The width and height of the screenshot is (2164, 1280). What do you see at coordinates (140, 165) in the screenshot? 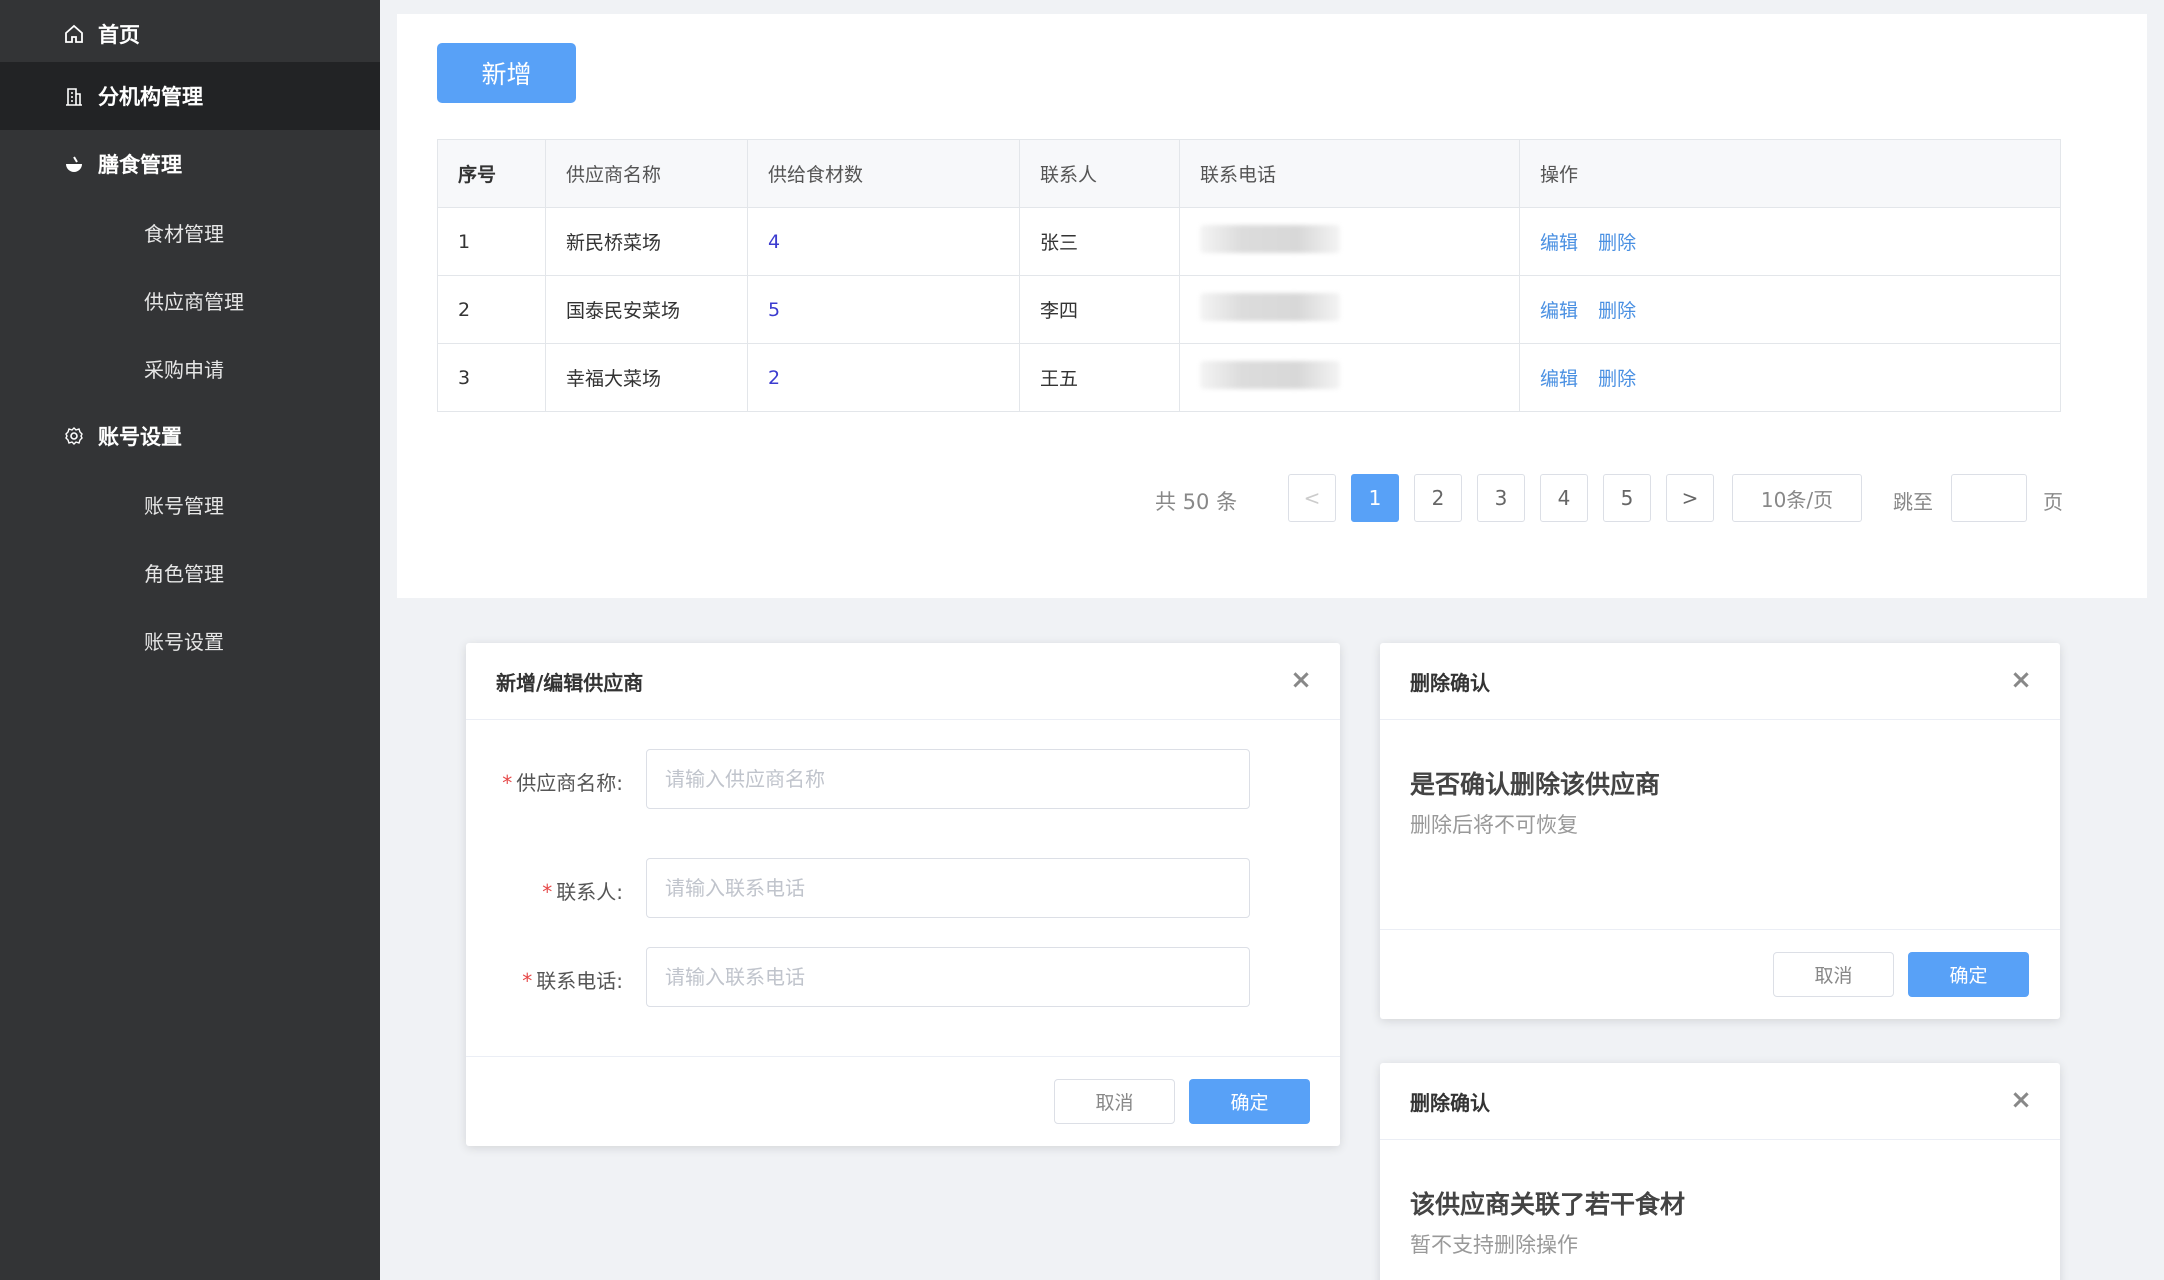
I see `sidebar-item-label: 膳食管理` at bounding box center [140, 165].